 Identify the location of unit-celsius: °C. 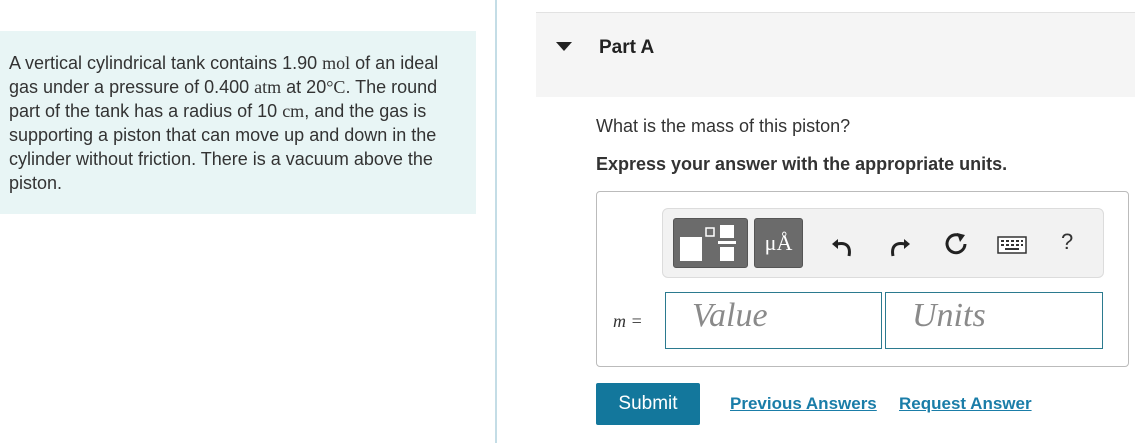
(336, 87).